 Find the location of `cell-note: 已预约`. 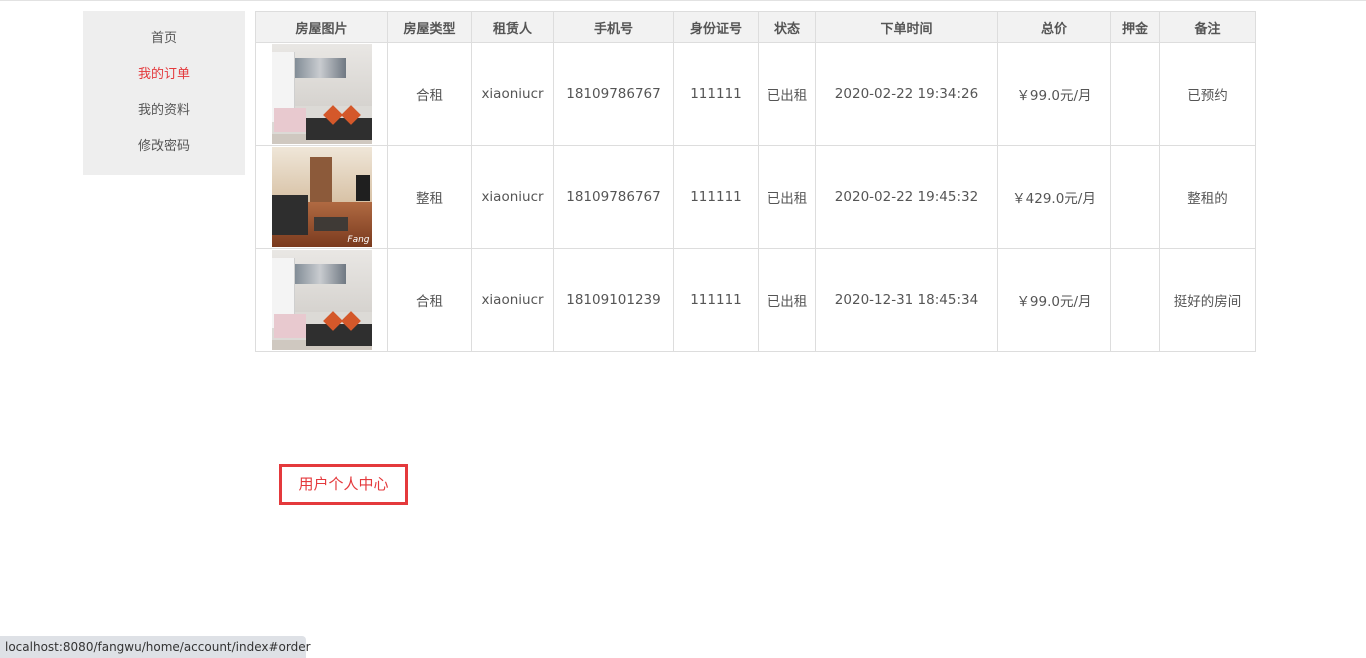

cell-note: 已预约 is located at coordinates (1207, 94).